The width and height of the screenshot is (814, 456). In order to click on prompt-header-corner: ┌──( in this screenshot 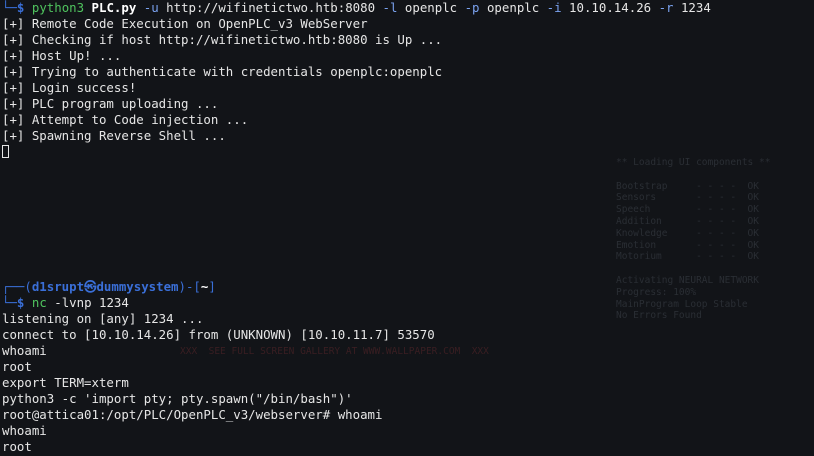, I will do `click(17, 286)`.